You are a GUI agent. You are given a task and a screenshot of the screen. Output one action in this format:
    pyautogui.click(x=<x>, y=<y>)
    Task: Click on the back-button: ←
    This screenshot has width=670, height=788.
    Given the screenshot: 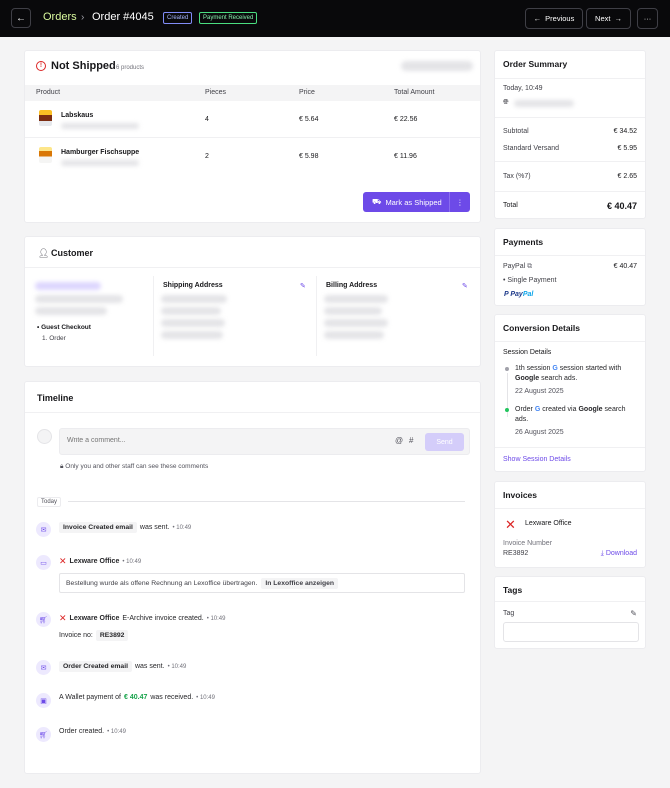 What is the action you would take?
    pyautogui.click(x=21, y=18)
    